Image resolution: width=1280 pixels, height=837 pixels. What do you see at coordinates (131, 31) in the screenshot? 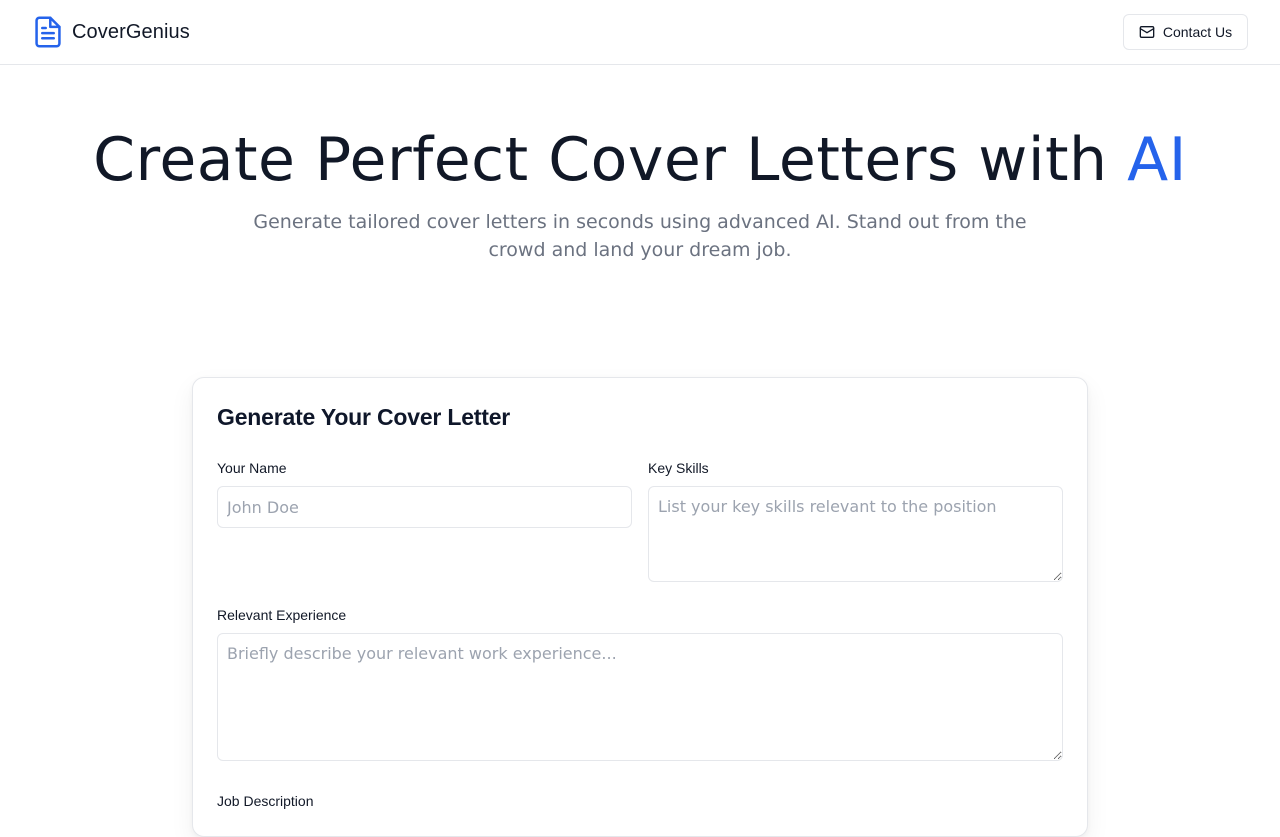
I see `brand-name: CoverGenius` at bounding box center [131, 31].